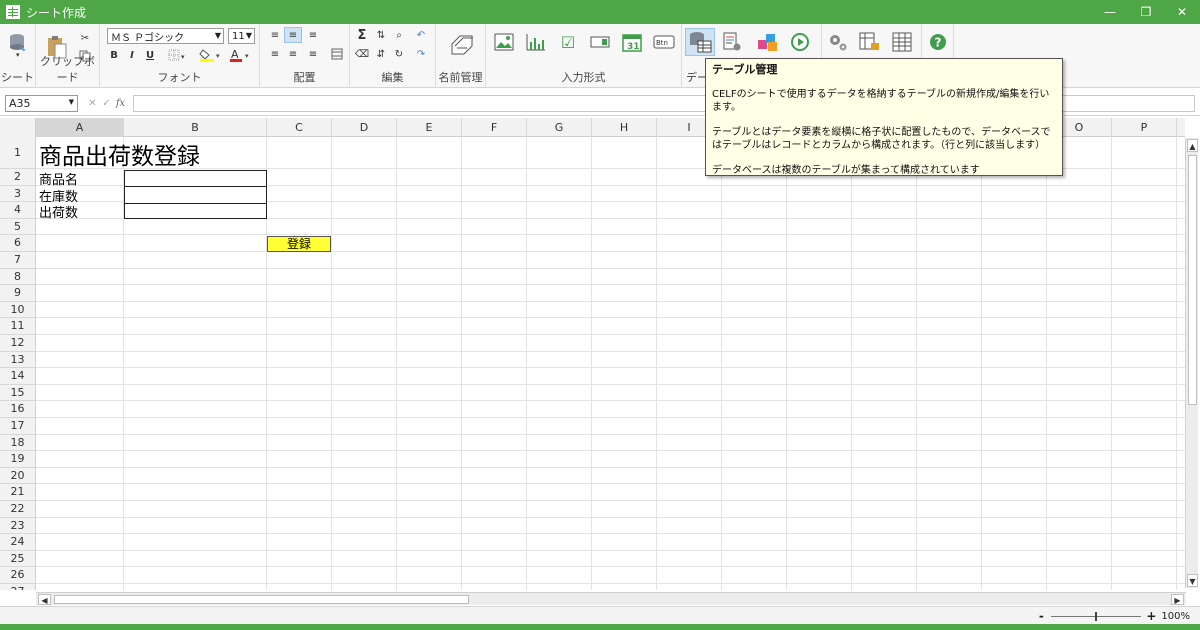 This screenshot has width=1200, height=630. What do you see at coordinates (17, 542) in the screenshot?
I see `row-header-24: 24` at bounding box center [17, 542].